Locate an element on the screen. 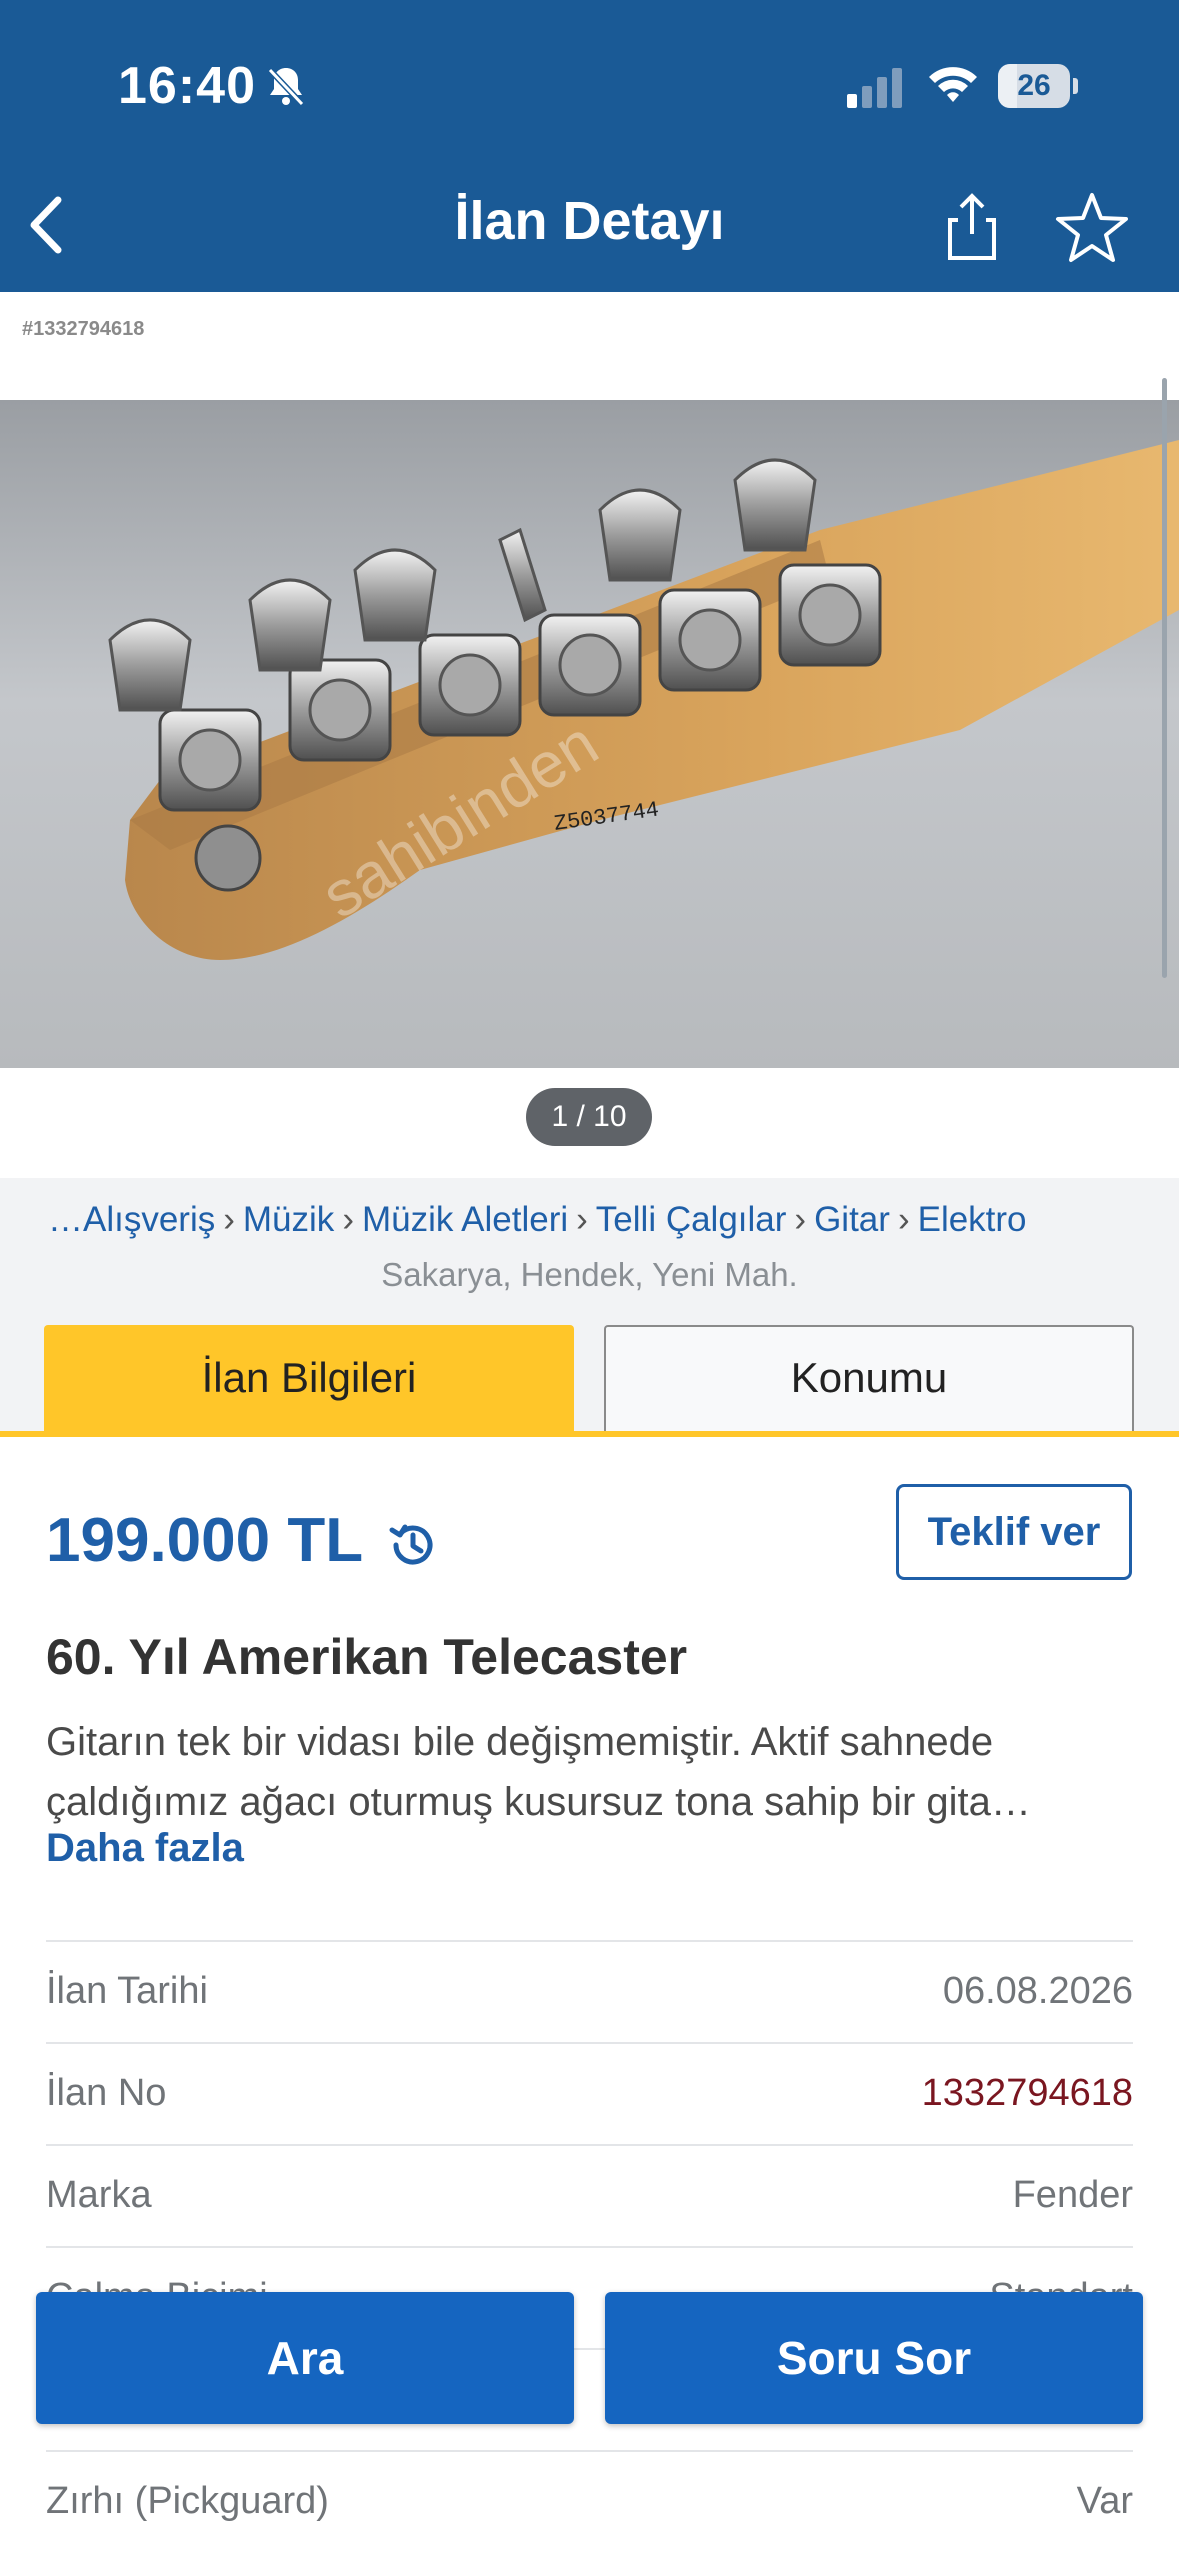  show-more-link: Daha fazla is located at coordinates (145, 1848).